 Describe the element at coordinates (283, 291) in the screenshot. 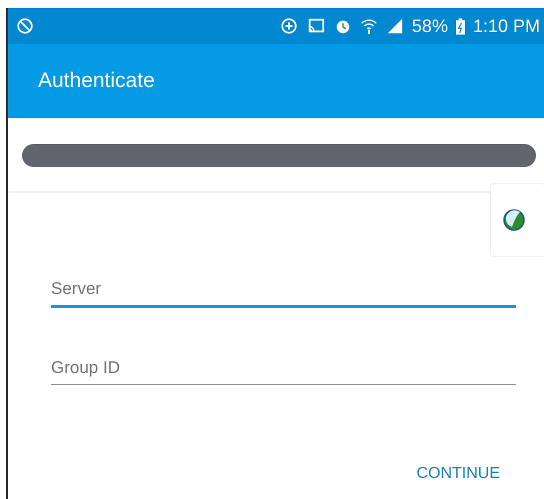

I see `text-field: Server` at that location.